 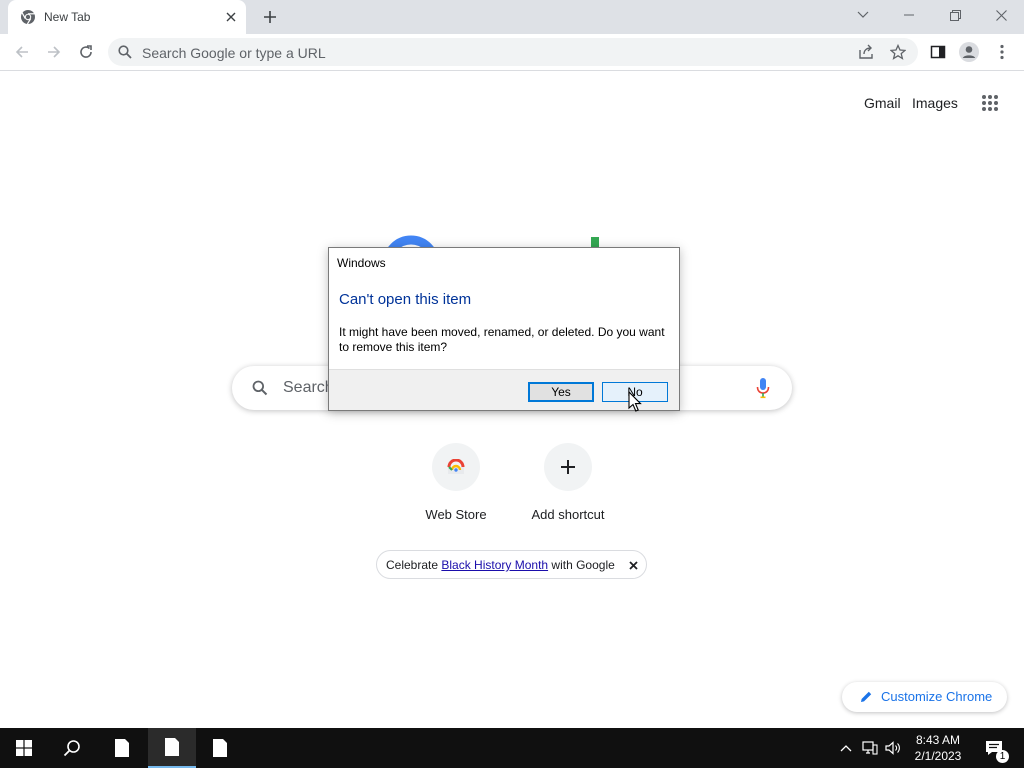 I want to click on taskbar: 8:43 AM 2/1/2023 1, so click(x=512, y=748).